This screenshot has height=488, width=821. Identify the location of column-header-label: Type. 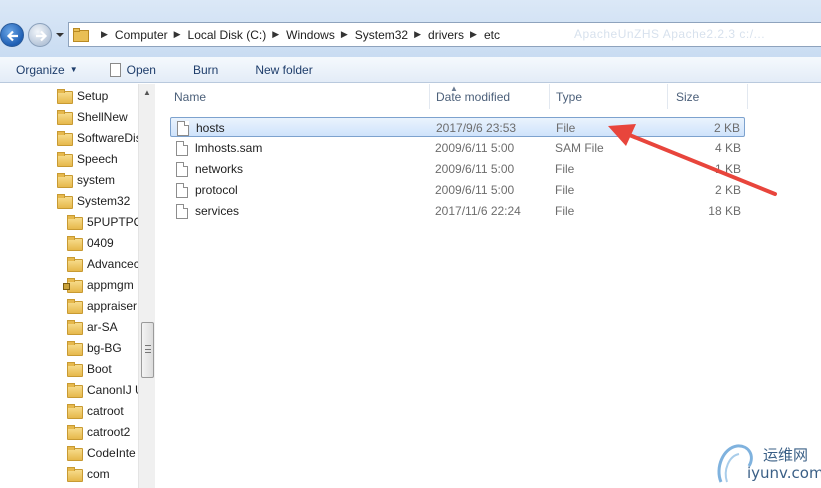
(569, 96).